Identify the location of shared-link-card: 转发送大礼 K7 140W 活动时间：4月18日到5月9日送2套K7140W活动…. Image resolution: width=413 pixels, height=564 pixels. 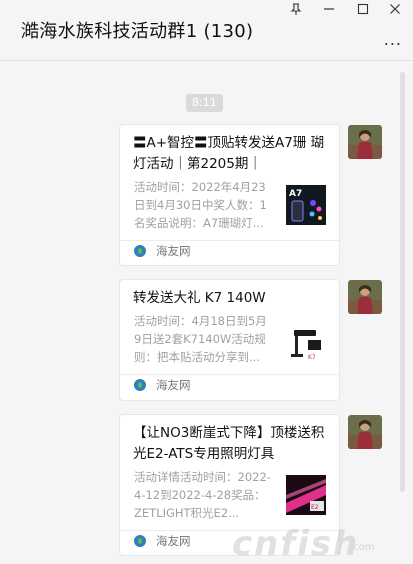
(229, 340).